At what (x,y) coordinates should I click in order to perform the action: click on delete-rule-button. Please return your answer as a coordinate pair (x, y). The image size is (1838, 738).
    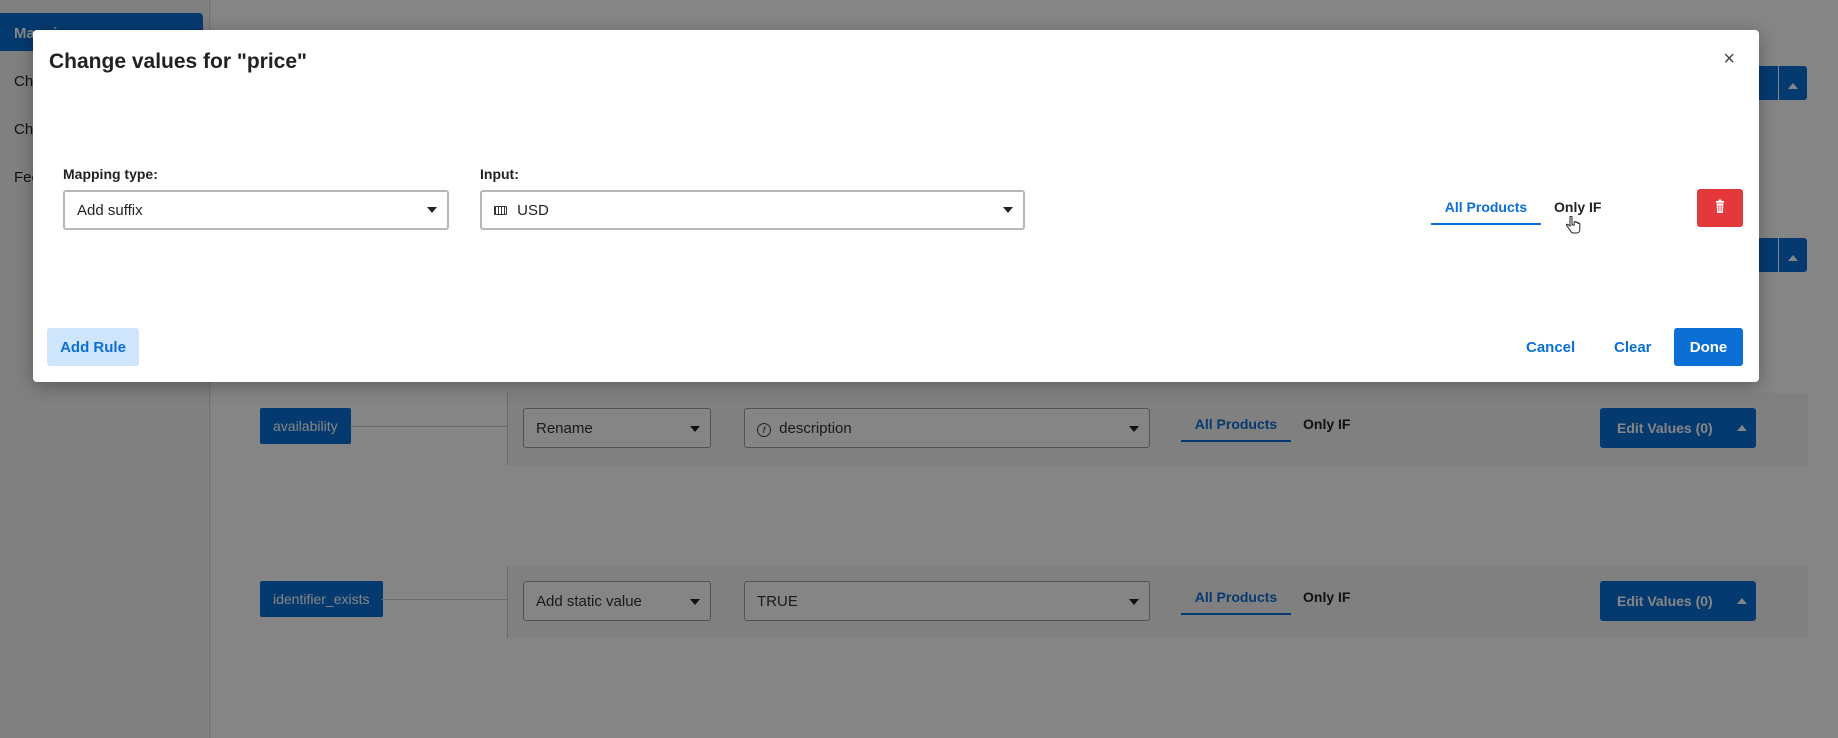
    Looking at the image, I should click on (1720, 208).